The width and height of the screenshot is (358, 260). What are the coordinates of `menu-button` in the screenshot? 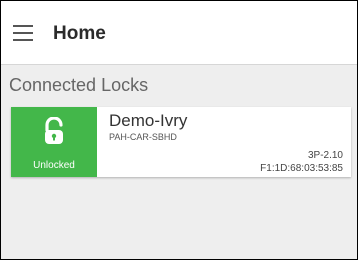 It's located at (24, 33).